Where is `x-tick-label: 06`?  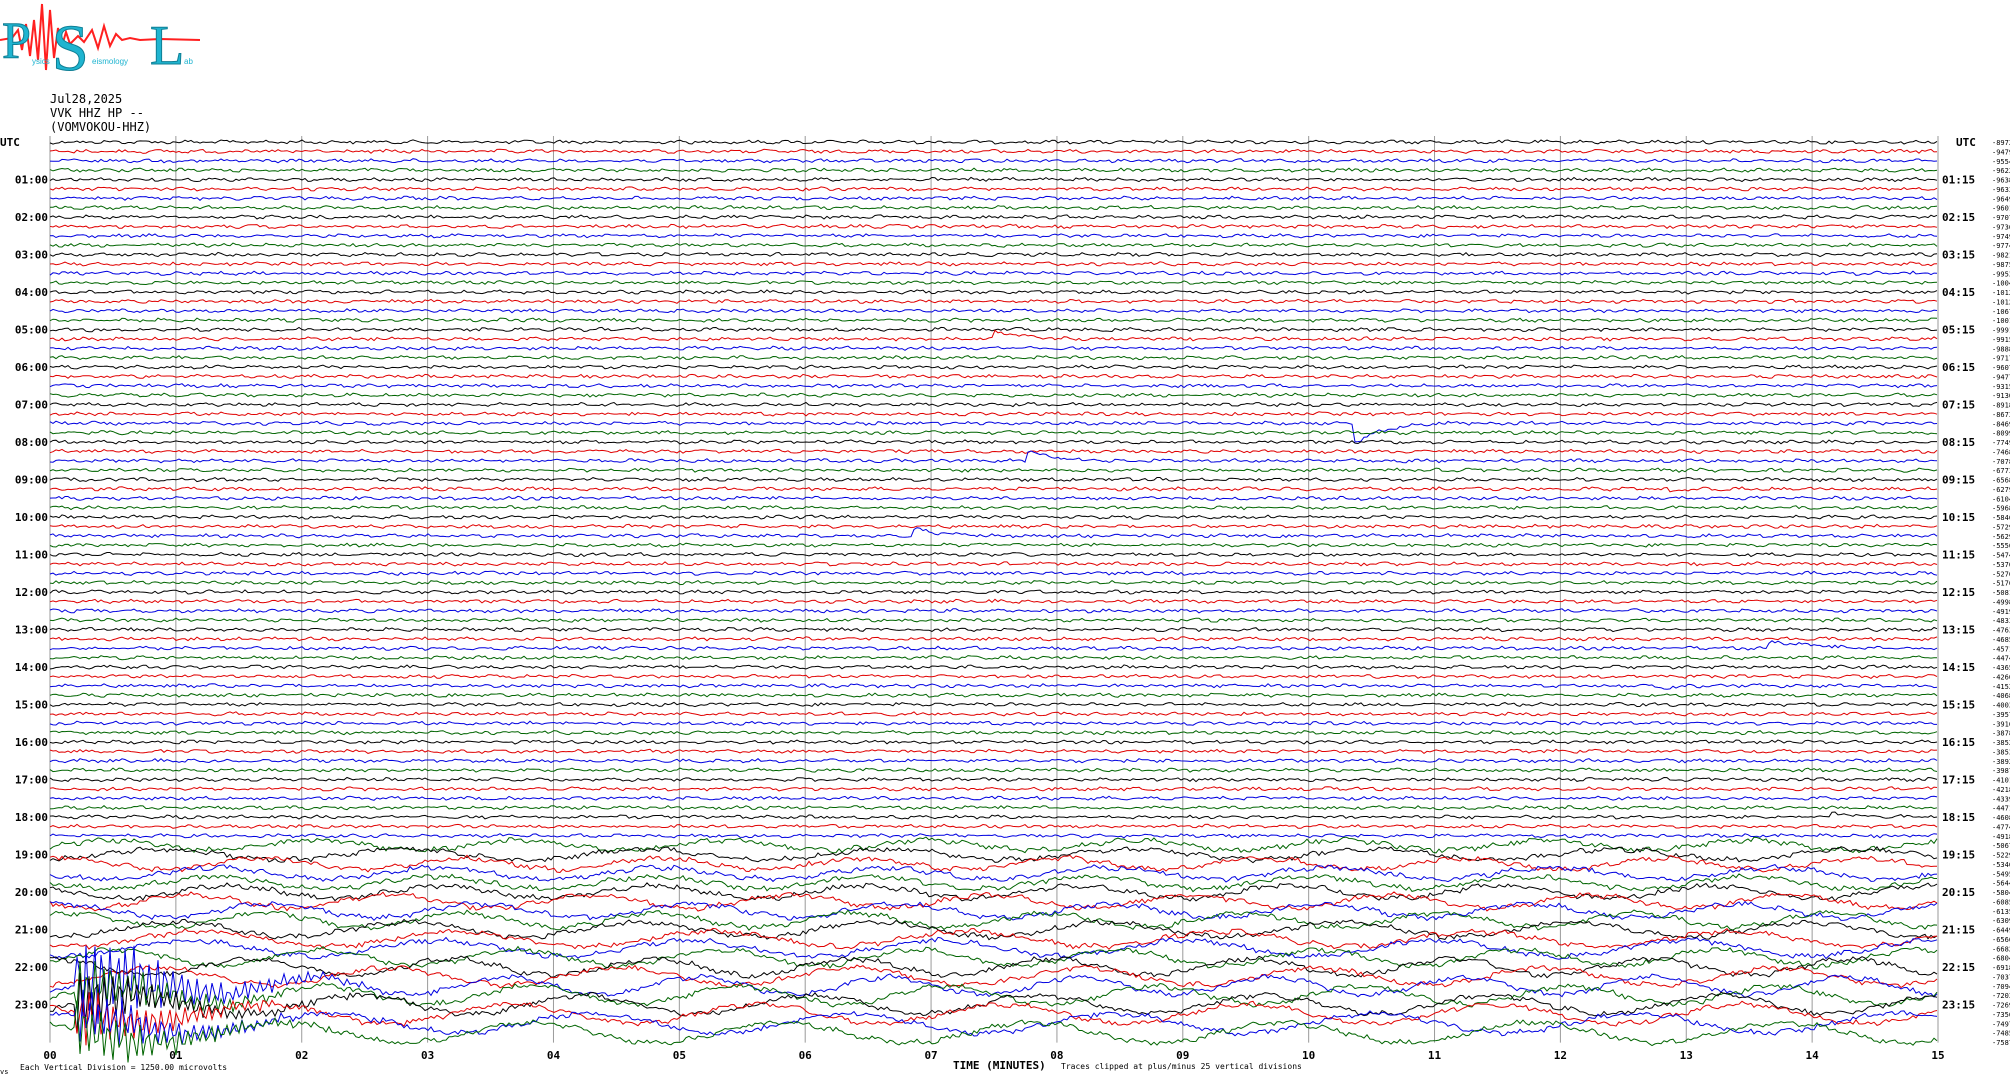
x-tick-label: 06 is located at coordinates (806, 1055).